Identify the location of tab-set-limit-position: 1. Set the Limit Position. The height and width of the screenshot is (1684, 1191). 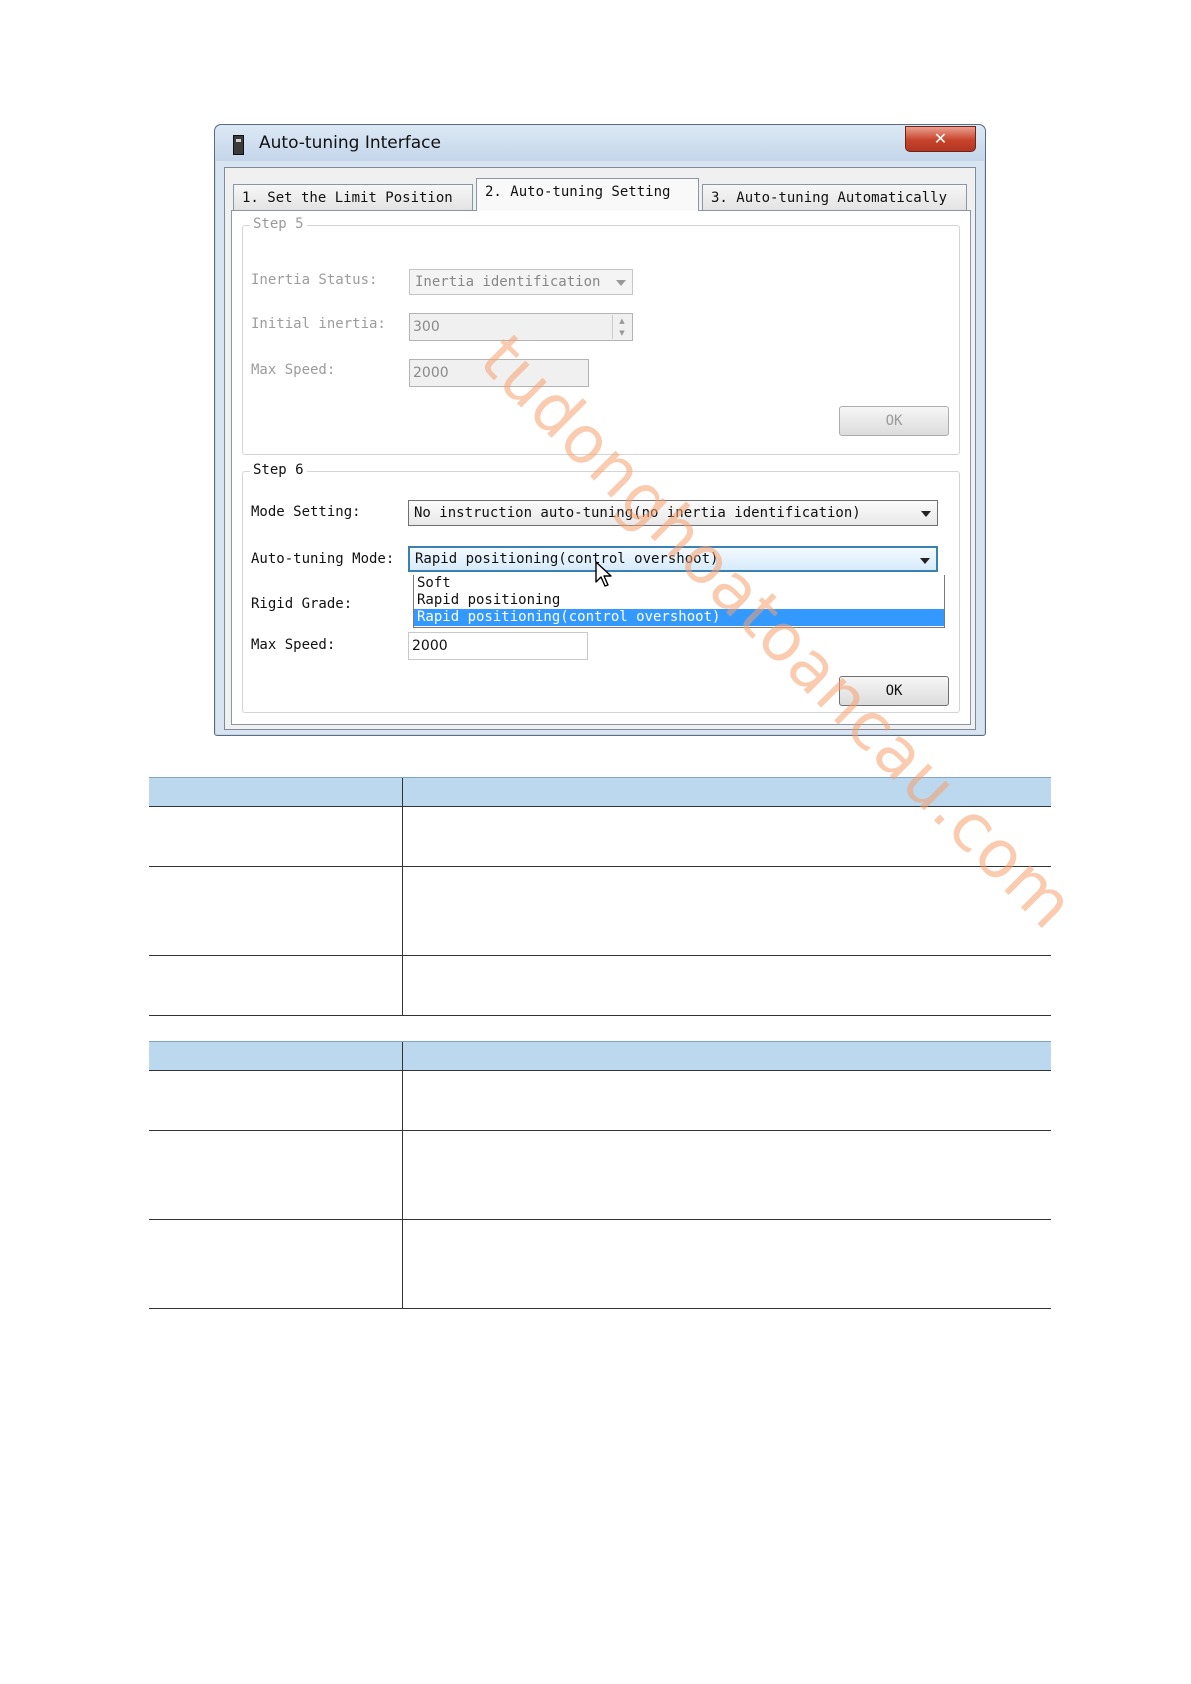
(353, 197).